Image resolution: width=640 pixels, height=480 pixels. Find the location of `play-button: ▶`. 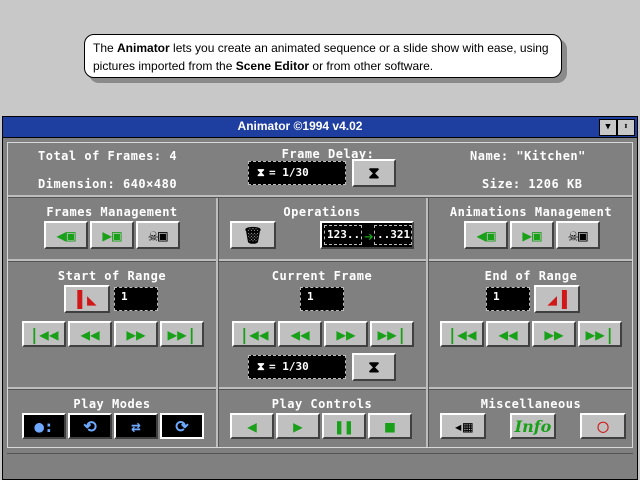

play-button: ▶ is located at coordinates (298, 426).